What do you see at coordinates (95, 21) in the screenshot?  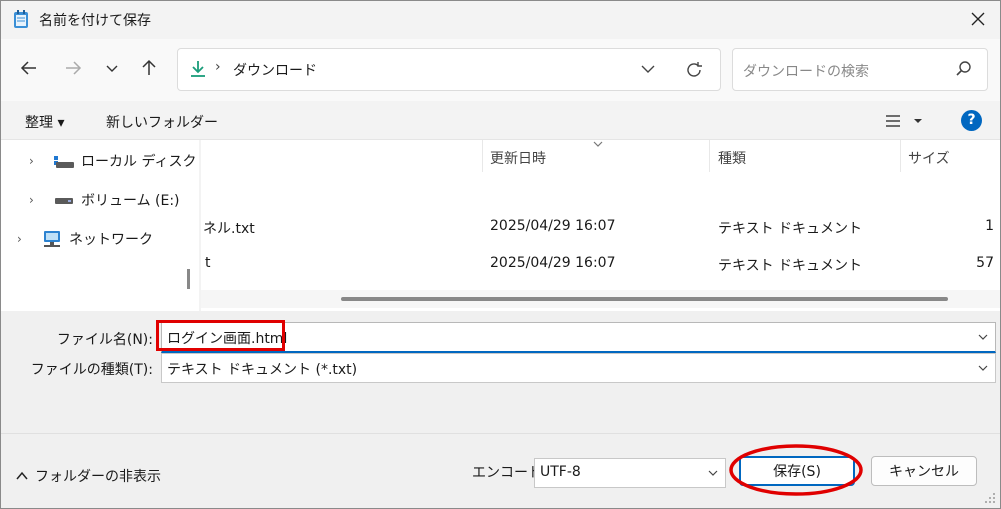 I see `window-title: 名前を付けて保存` at bounding box center [95, 21].